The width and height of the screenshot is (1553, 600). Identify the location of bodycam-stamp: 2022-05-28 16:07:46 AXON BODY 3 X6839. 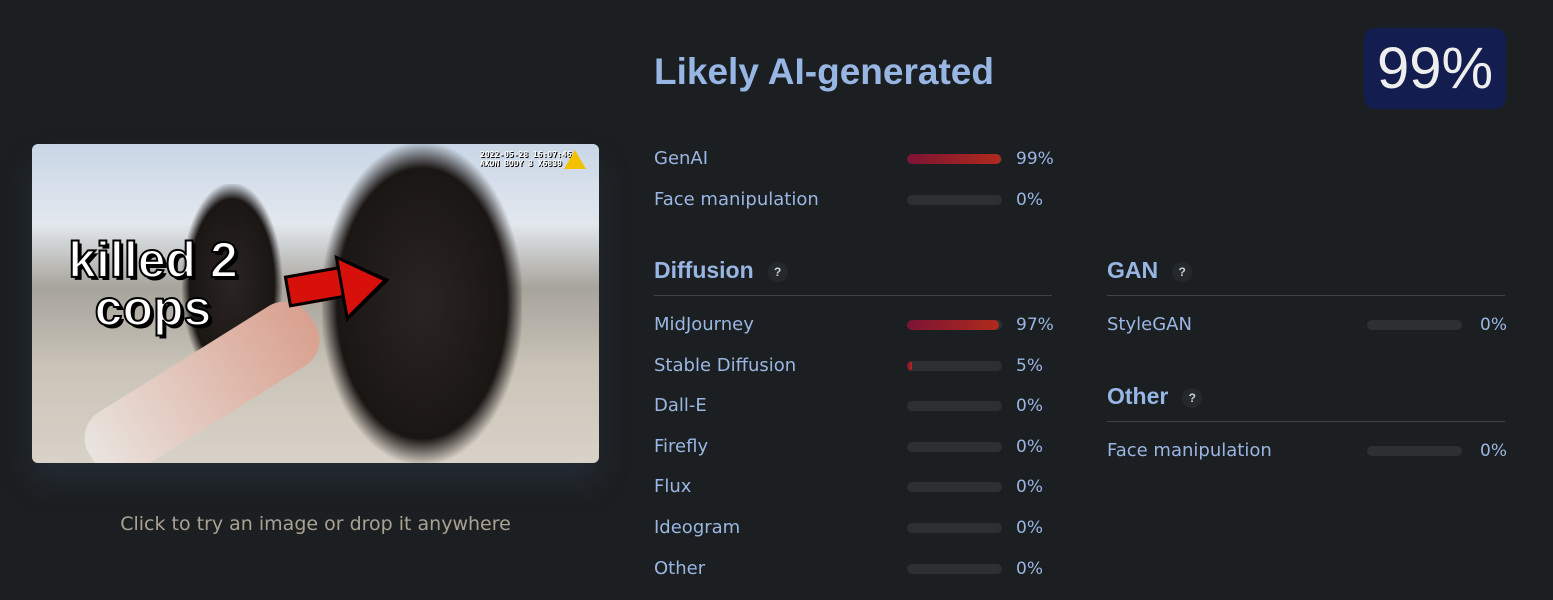
(526, 159).